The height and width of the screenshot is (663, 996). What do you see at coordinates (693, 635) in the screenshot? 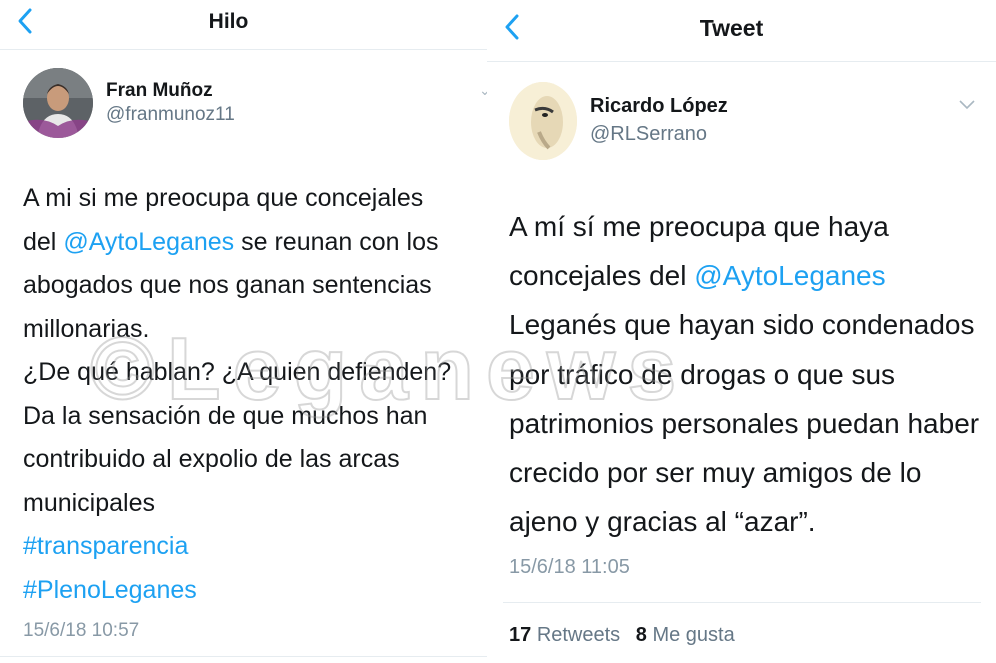
I see `likes-label: Me gusta` at bounding box center [693, 635].